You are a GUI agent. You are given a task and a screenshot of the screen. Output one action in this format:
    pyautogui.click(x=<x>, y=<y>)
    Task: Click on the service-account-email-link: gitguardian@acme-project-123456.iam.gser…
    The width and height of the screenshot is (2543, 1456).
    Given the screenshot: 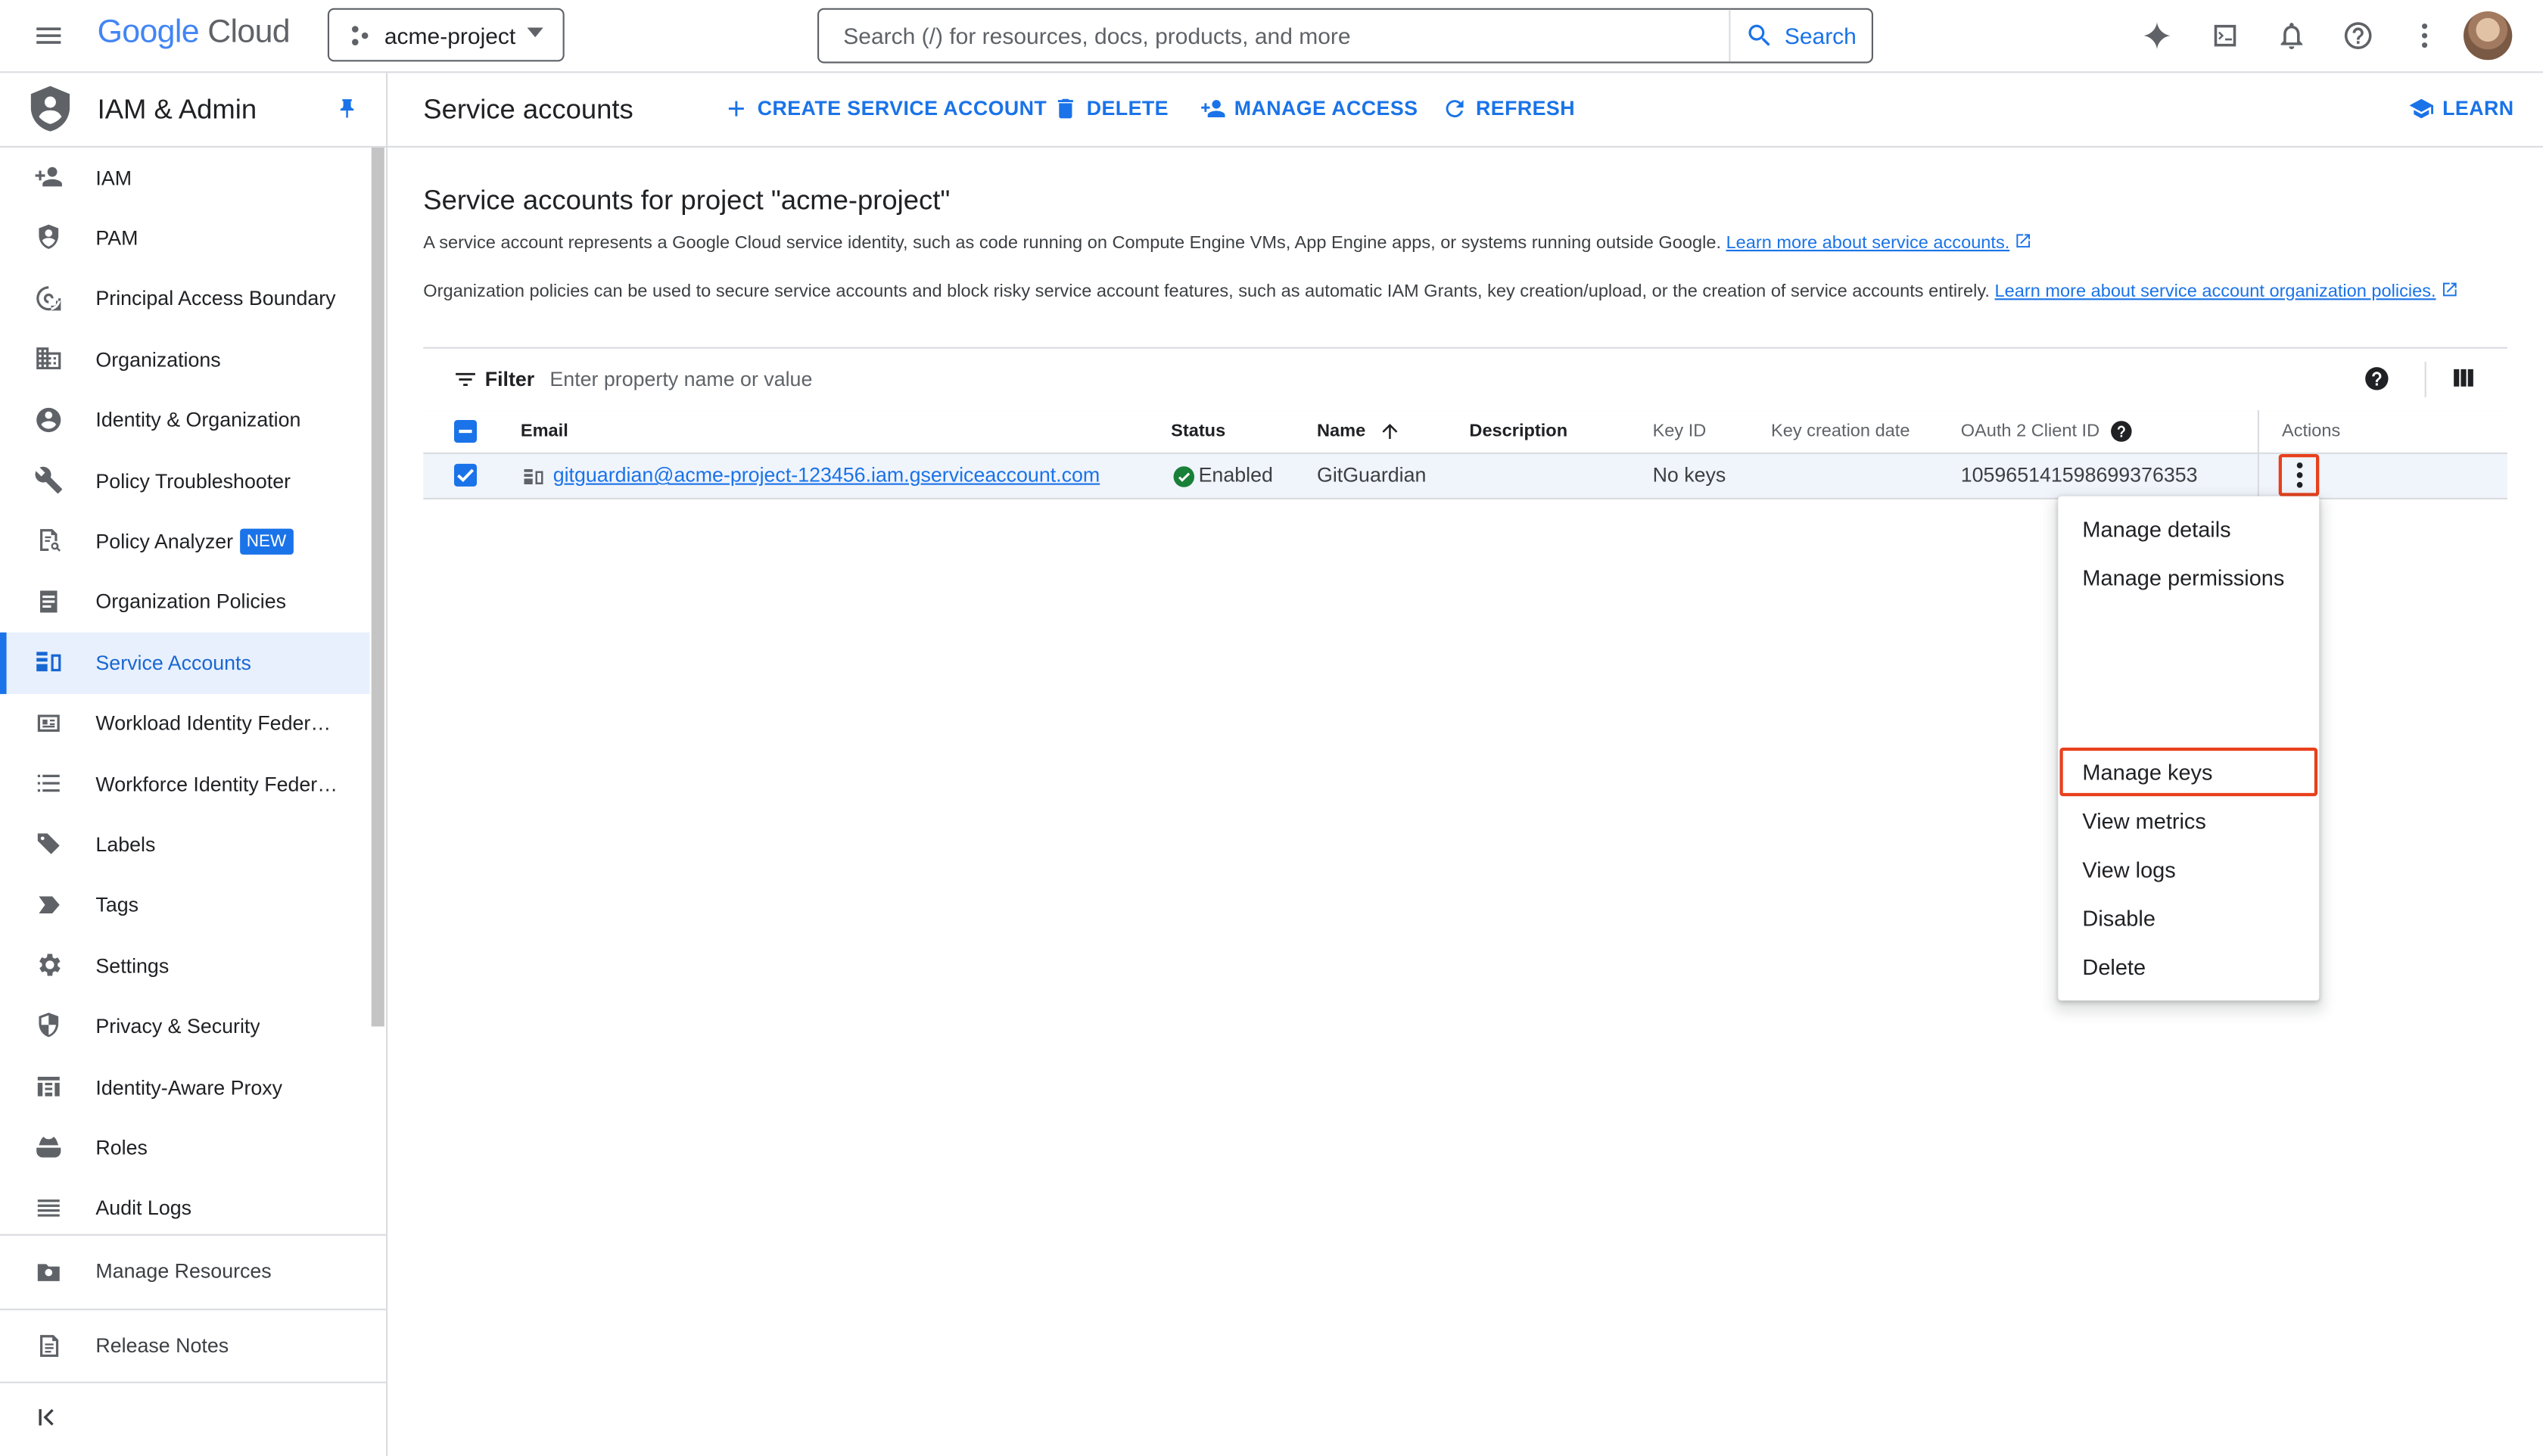 What is the action you would take?
    pyautogui.click(x=826, y=475)
    